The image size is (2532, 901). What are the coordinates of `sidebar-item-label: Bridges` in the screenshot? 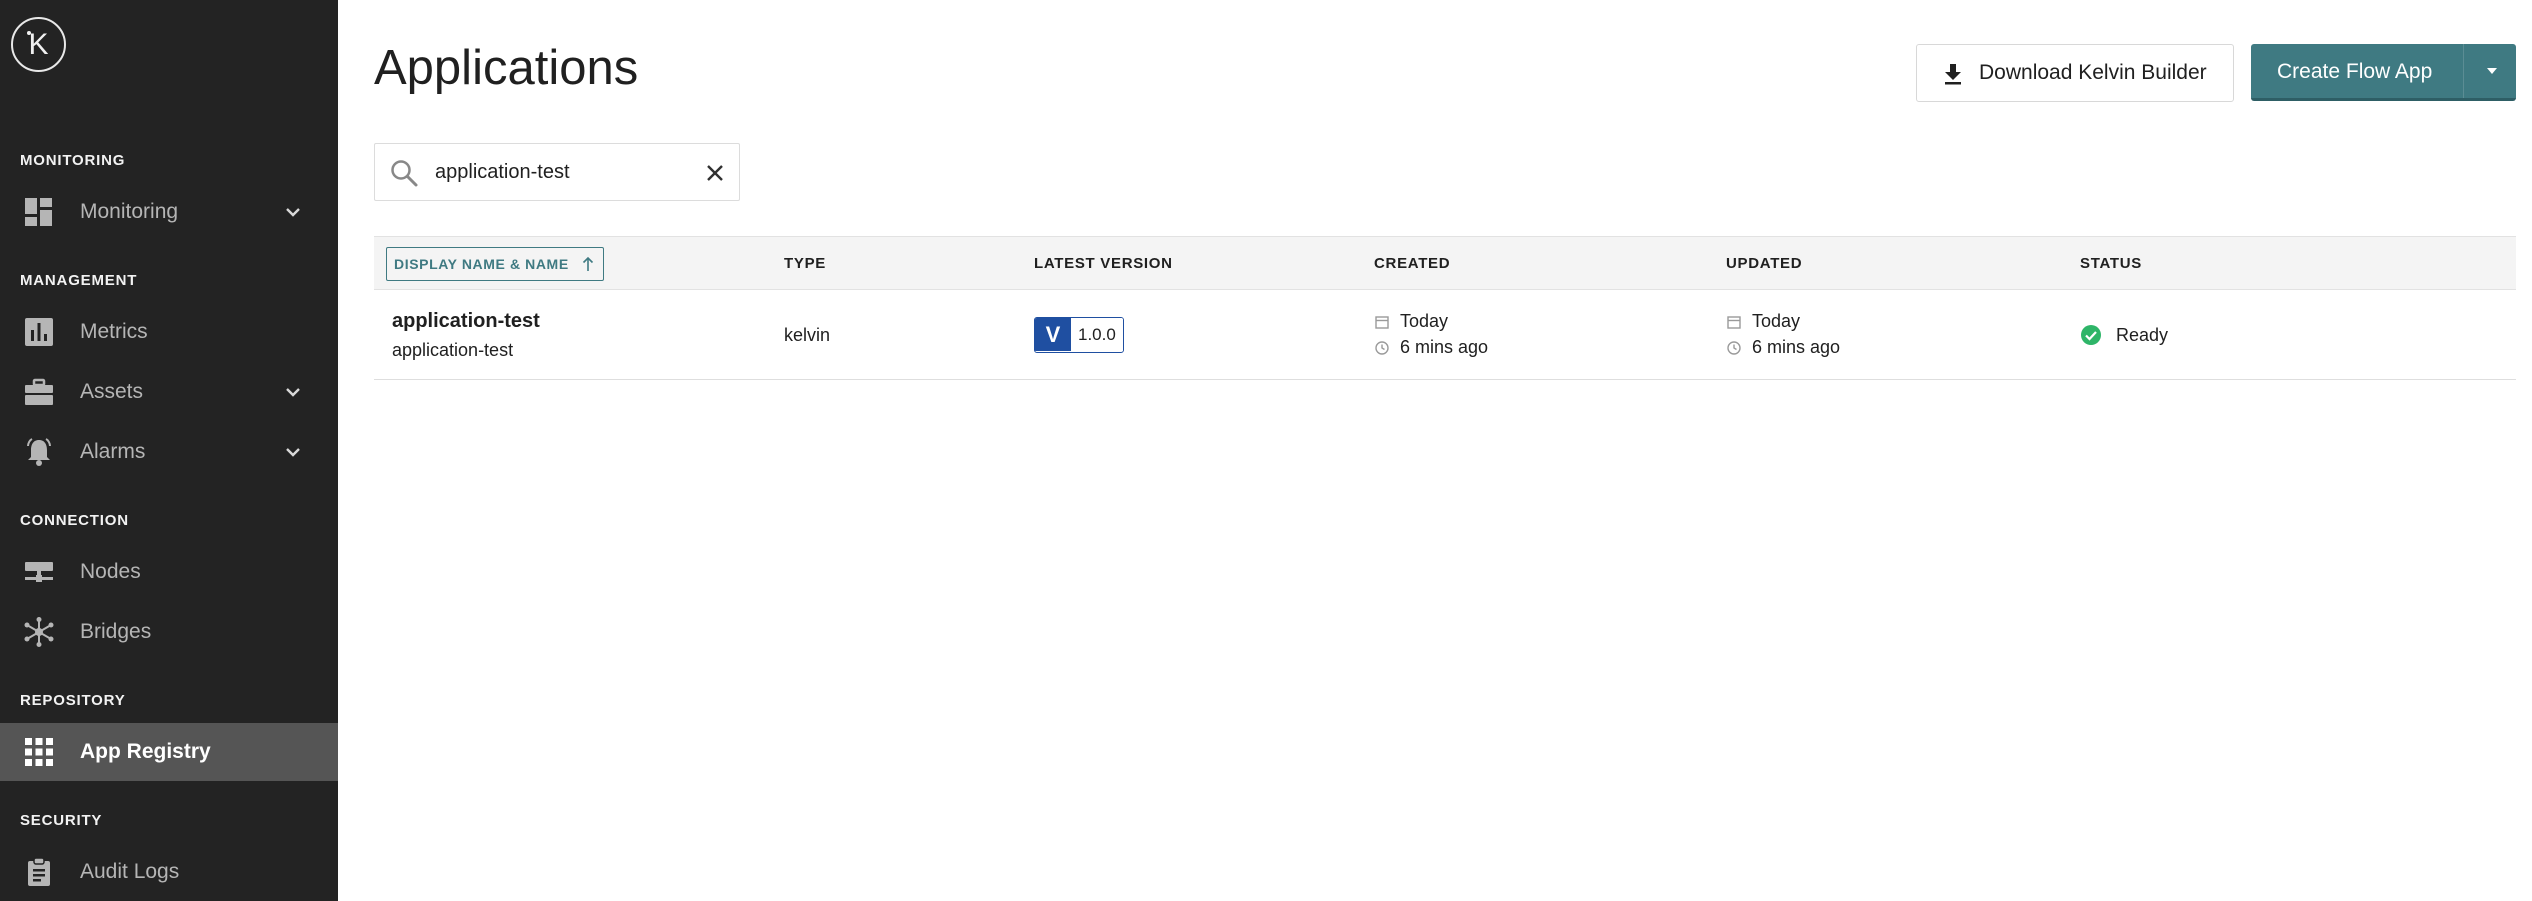 It's located at (116, 631).